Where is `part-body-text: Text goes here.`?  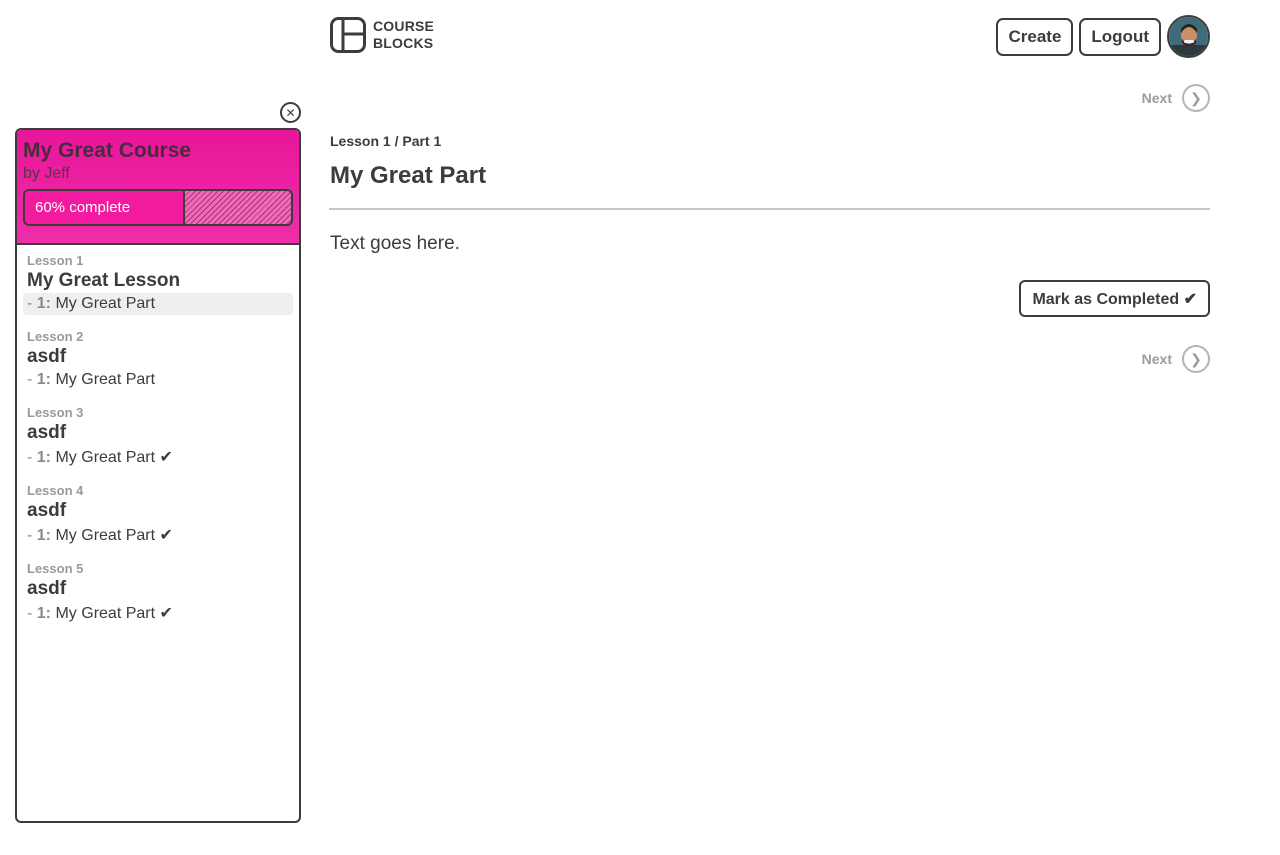
part-body-text: Text goes here. is located at coordinates (395, 243).